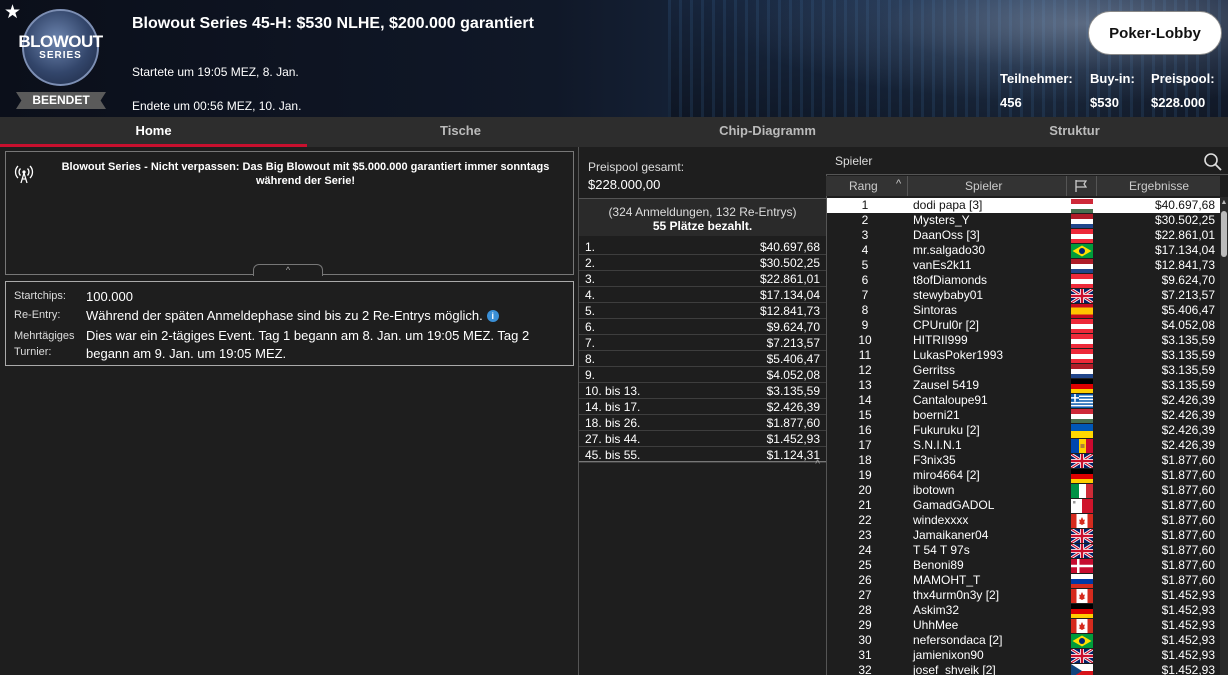 The image size is (1228, 675). I want to click on player-name: MAMOHT_T, so click(947, 580).